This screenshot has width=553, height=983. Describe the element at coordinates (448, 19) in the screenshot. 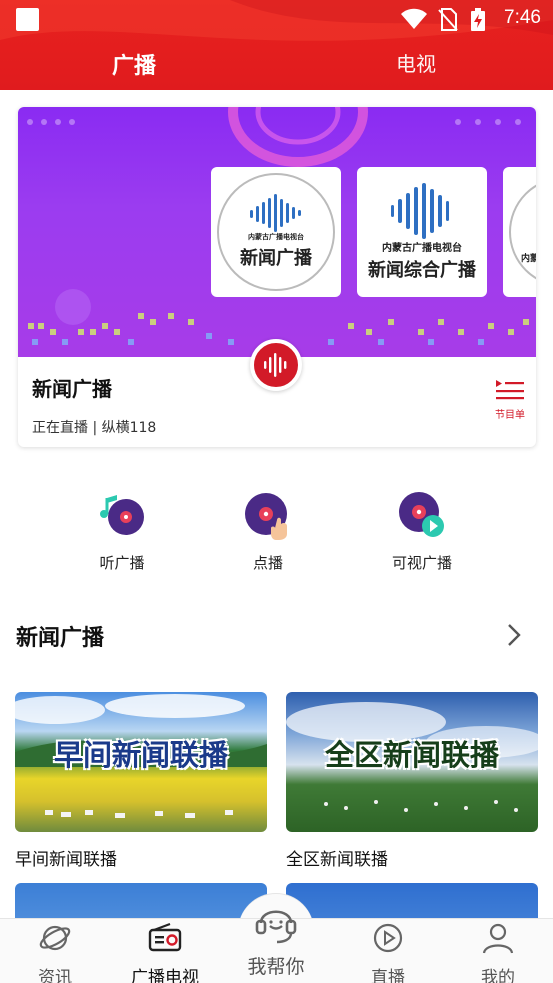

I see `no-sim-icon` at that location.